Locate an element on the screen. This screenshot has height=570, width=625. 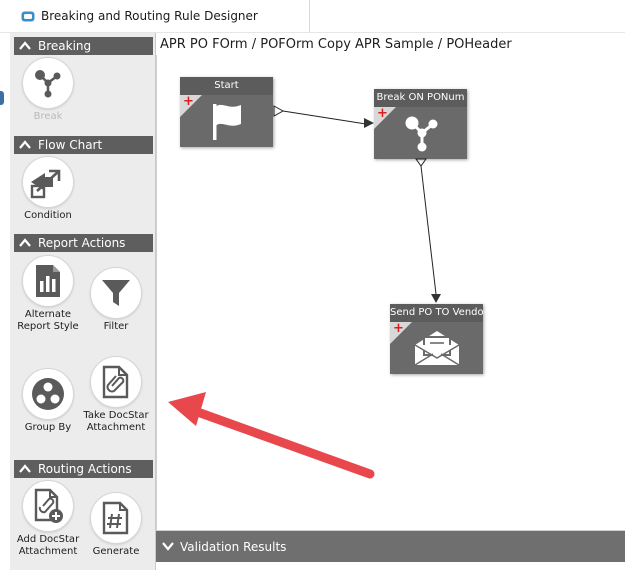
add-attachment-icon is located at coordinates (48, 505).